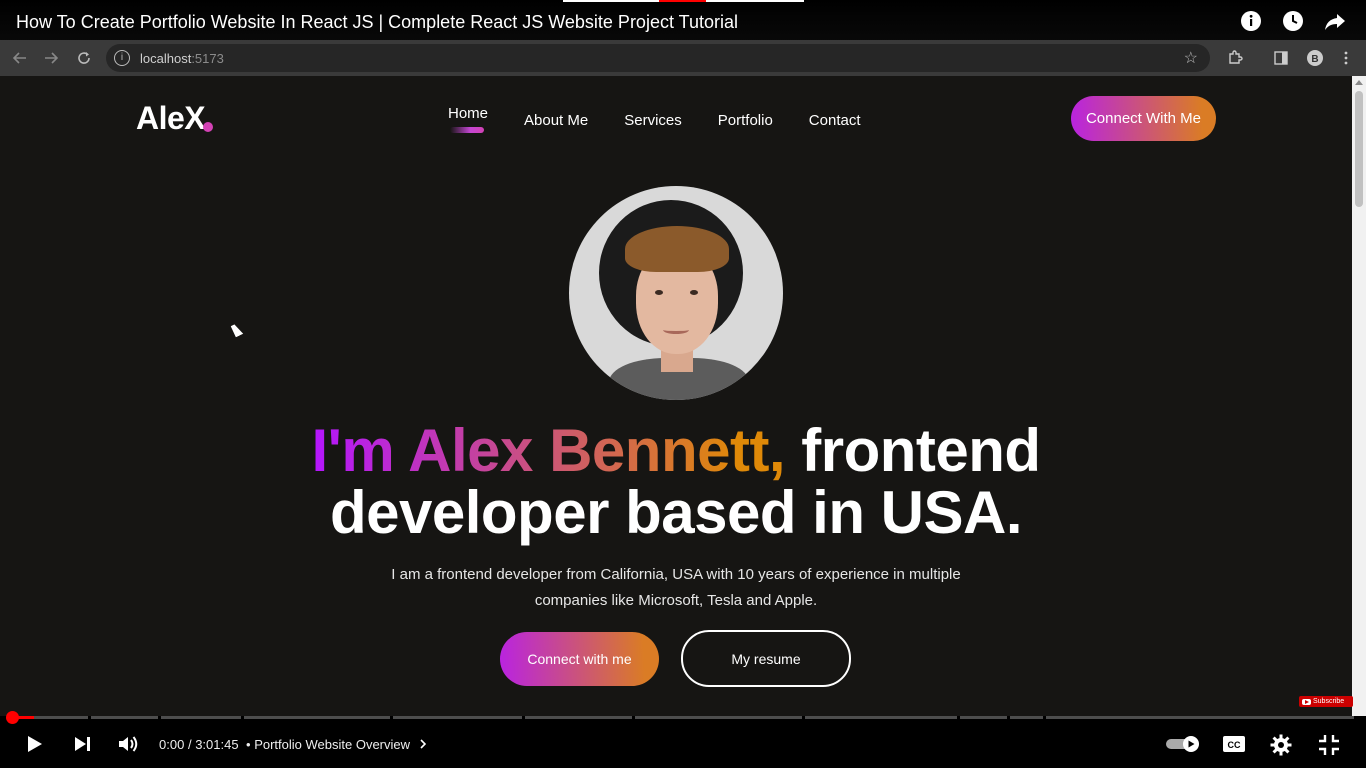 The width and height of the screenshot is (1366, 768). Describe the element at coordinates (208, 127) in the screenshot. I see `logo-dot` at that location.